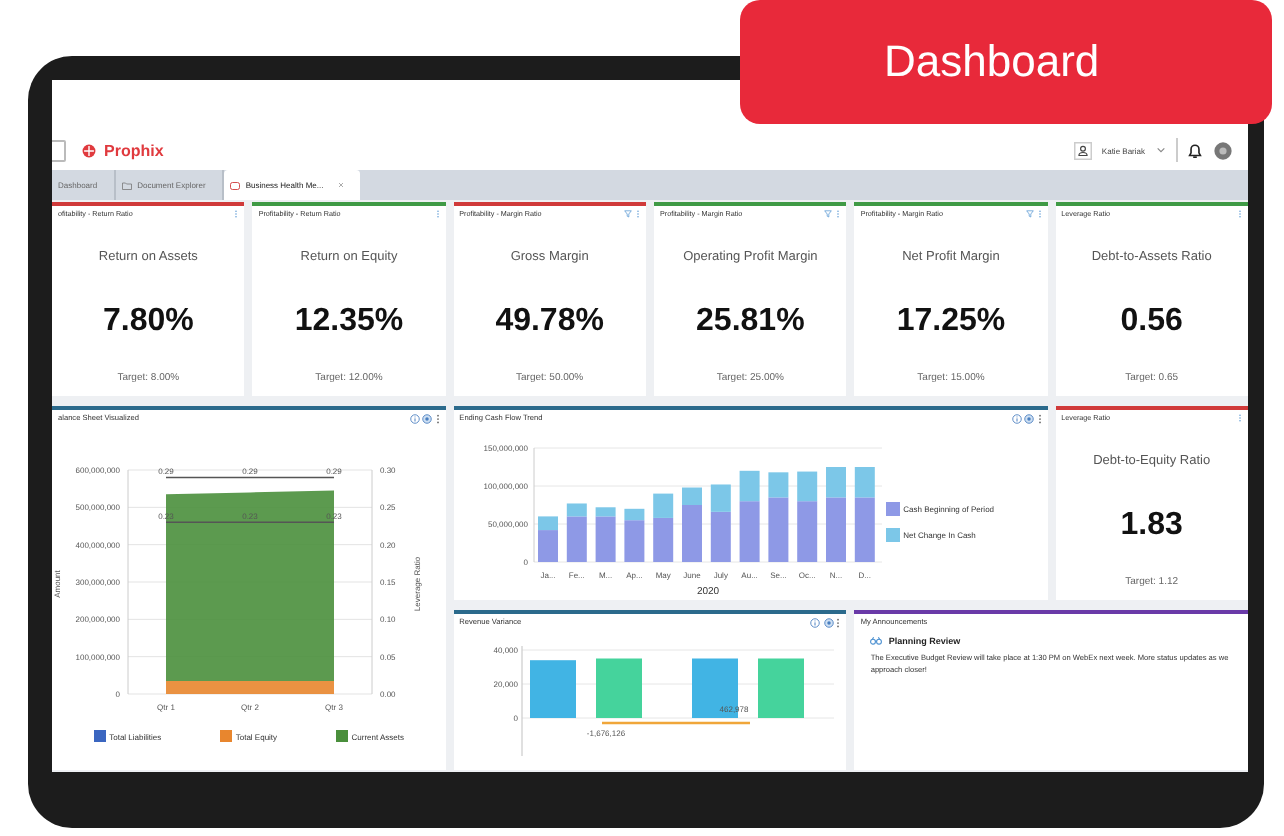 The height and width of the screenshot is (836, 1284). What do you see at coordinates (1223, 150) in the screenshot?
I see `avatar-icon` at bounding box center [1223, 150].